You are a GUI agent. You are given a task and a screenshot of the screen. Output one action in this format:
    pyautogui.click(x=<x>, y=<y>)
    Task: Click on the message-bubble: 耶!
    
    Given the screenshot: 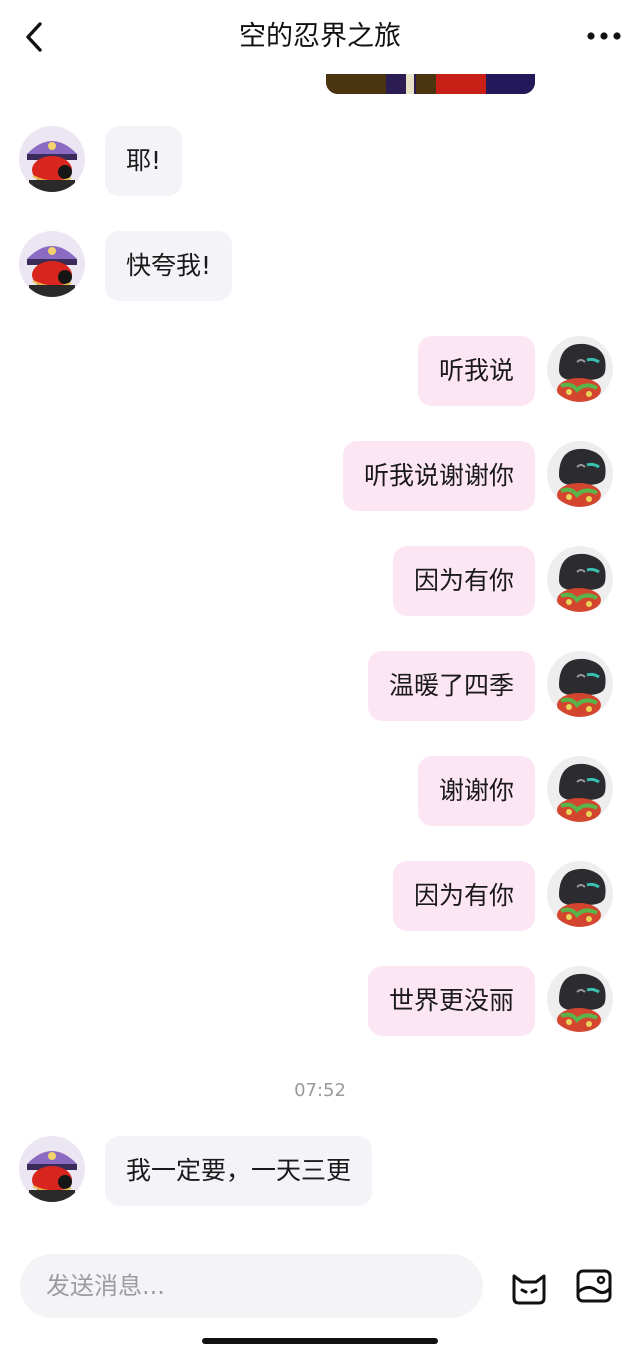 What is the action you would take?
    pyautogui.click(x=144, y=161)
    